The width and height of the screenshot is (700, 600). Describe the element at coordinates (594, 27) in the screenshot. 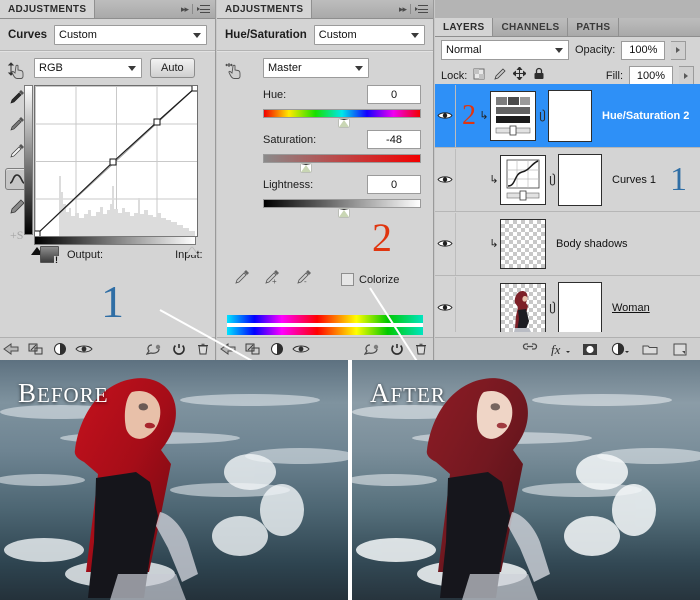

I see `tab-paths: PATHS` at that location.